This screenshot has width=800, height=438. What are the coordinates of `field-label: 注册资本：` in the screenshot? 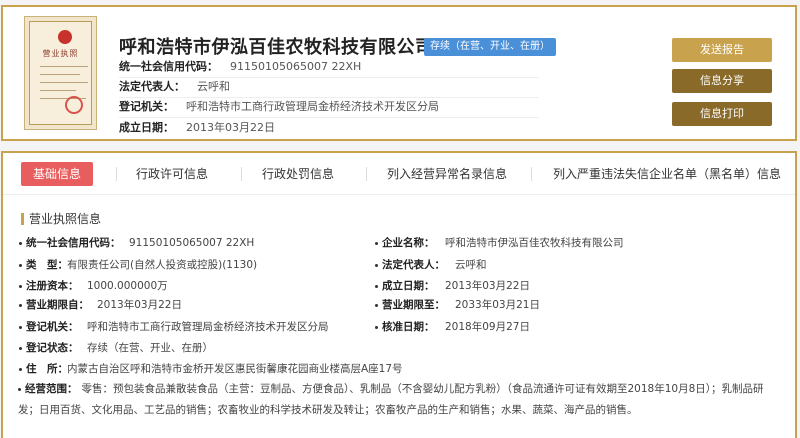 It's located at (52, 286).